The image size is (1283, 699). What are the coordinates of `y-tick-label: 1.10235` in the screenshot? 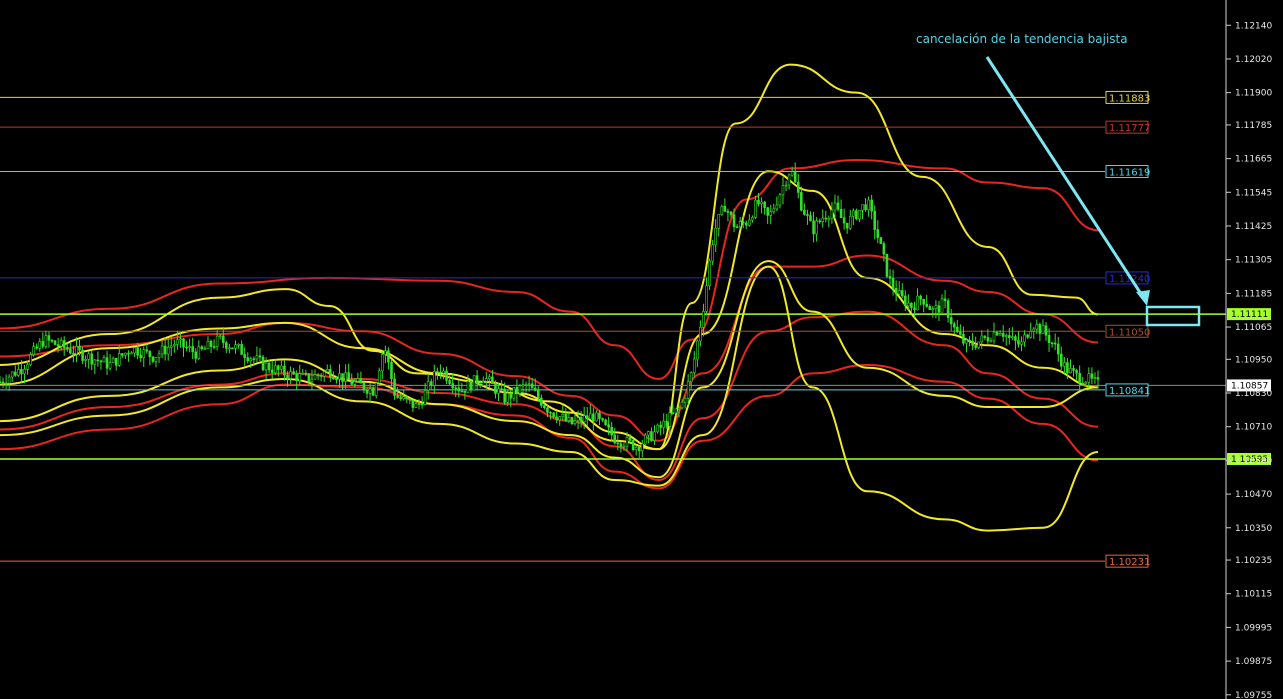 It's located at (1253, 561).